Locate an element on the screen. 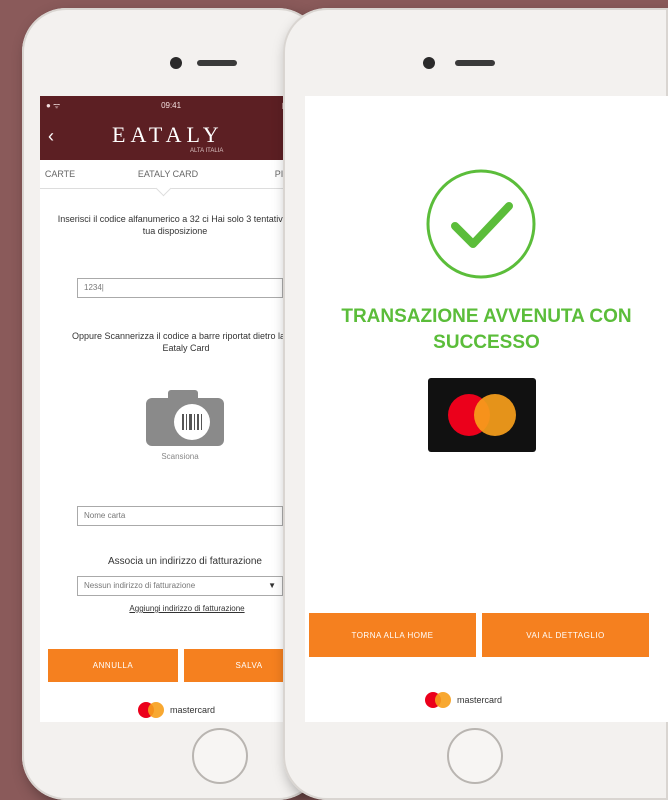 This screenshot has width=668, height=800. success-check-icon is located at coordinates (481, 224).